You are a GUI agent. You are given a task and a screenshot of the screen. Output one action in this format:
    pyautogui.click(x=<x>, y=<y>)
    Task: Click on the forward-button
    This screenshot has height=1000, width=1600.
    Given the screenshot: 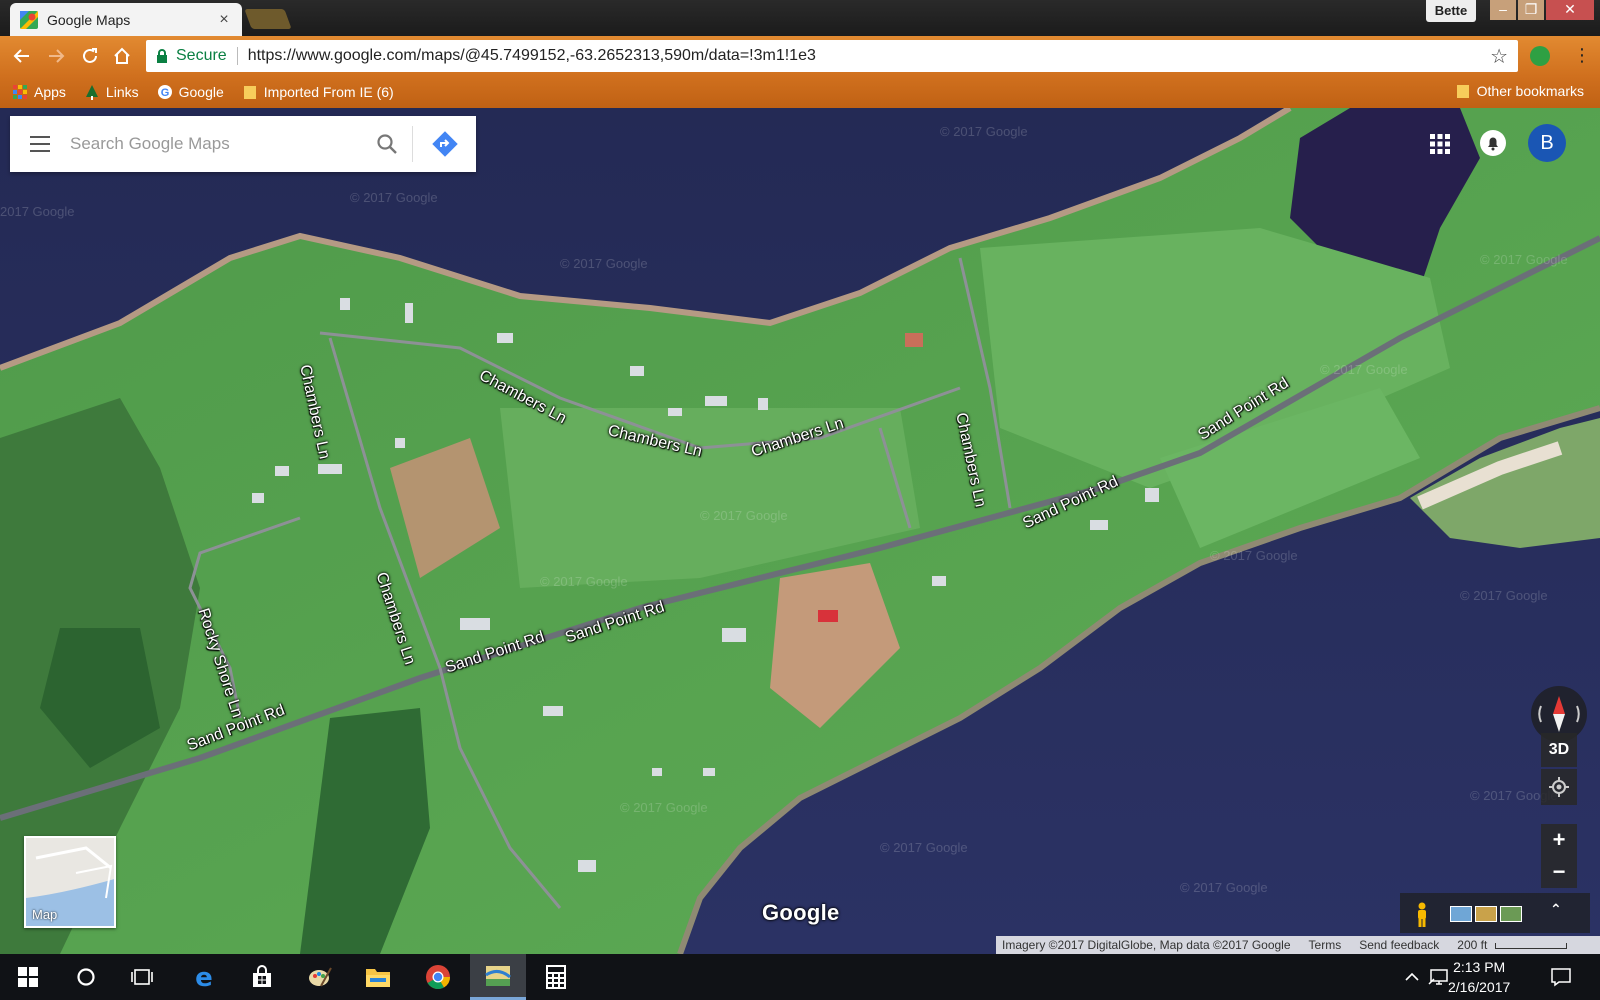 What is the action you would take?
    pyautogui.click(x=56, y=56)
    